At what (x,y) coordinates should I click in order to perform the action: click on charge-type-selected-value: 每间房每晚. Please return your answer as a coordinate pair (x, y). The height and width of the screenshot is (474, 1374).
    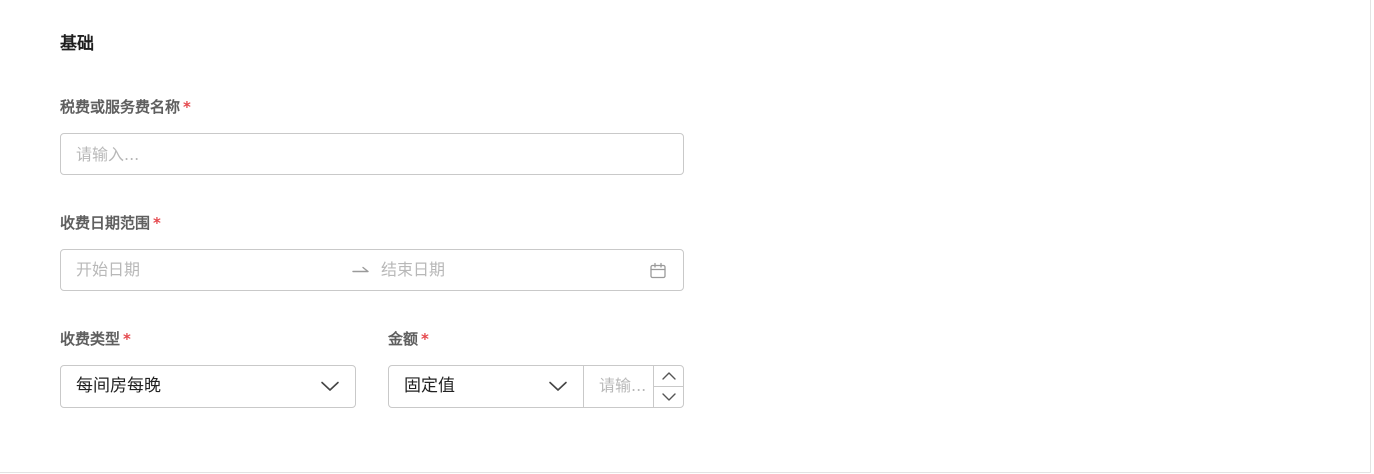
    Looking at the image, I should click on (118, 386).